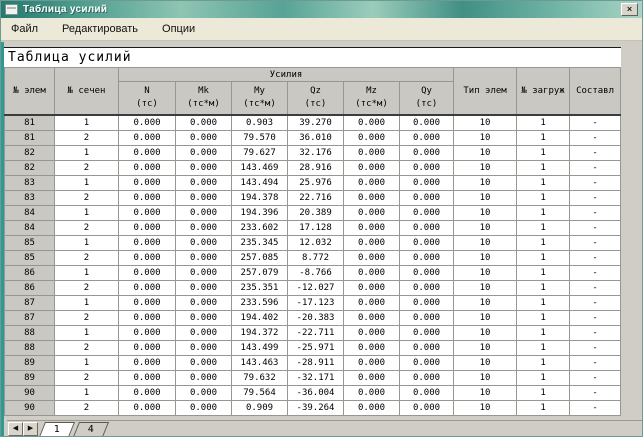 Image resolution: width=643 pixels, height=437 pixels. I want to click on menu-item-file: Файл, so click(24, 31).